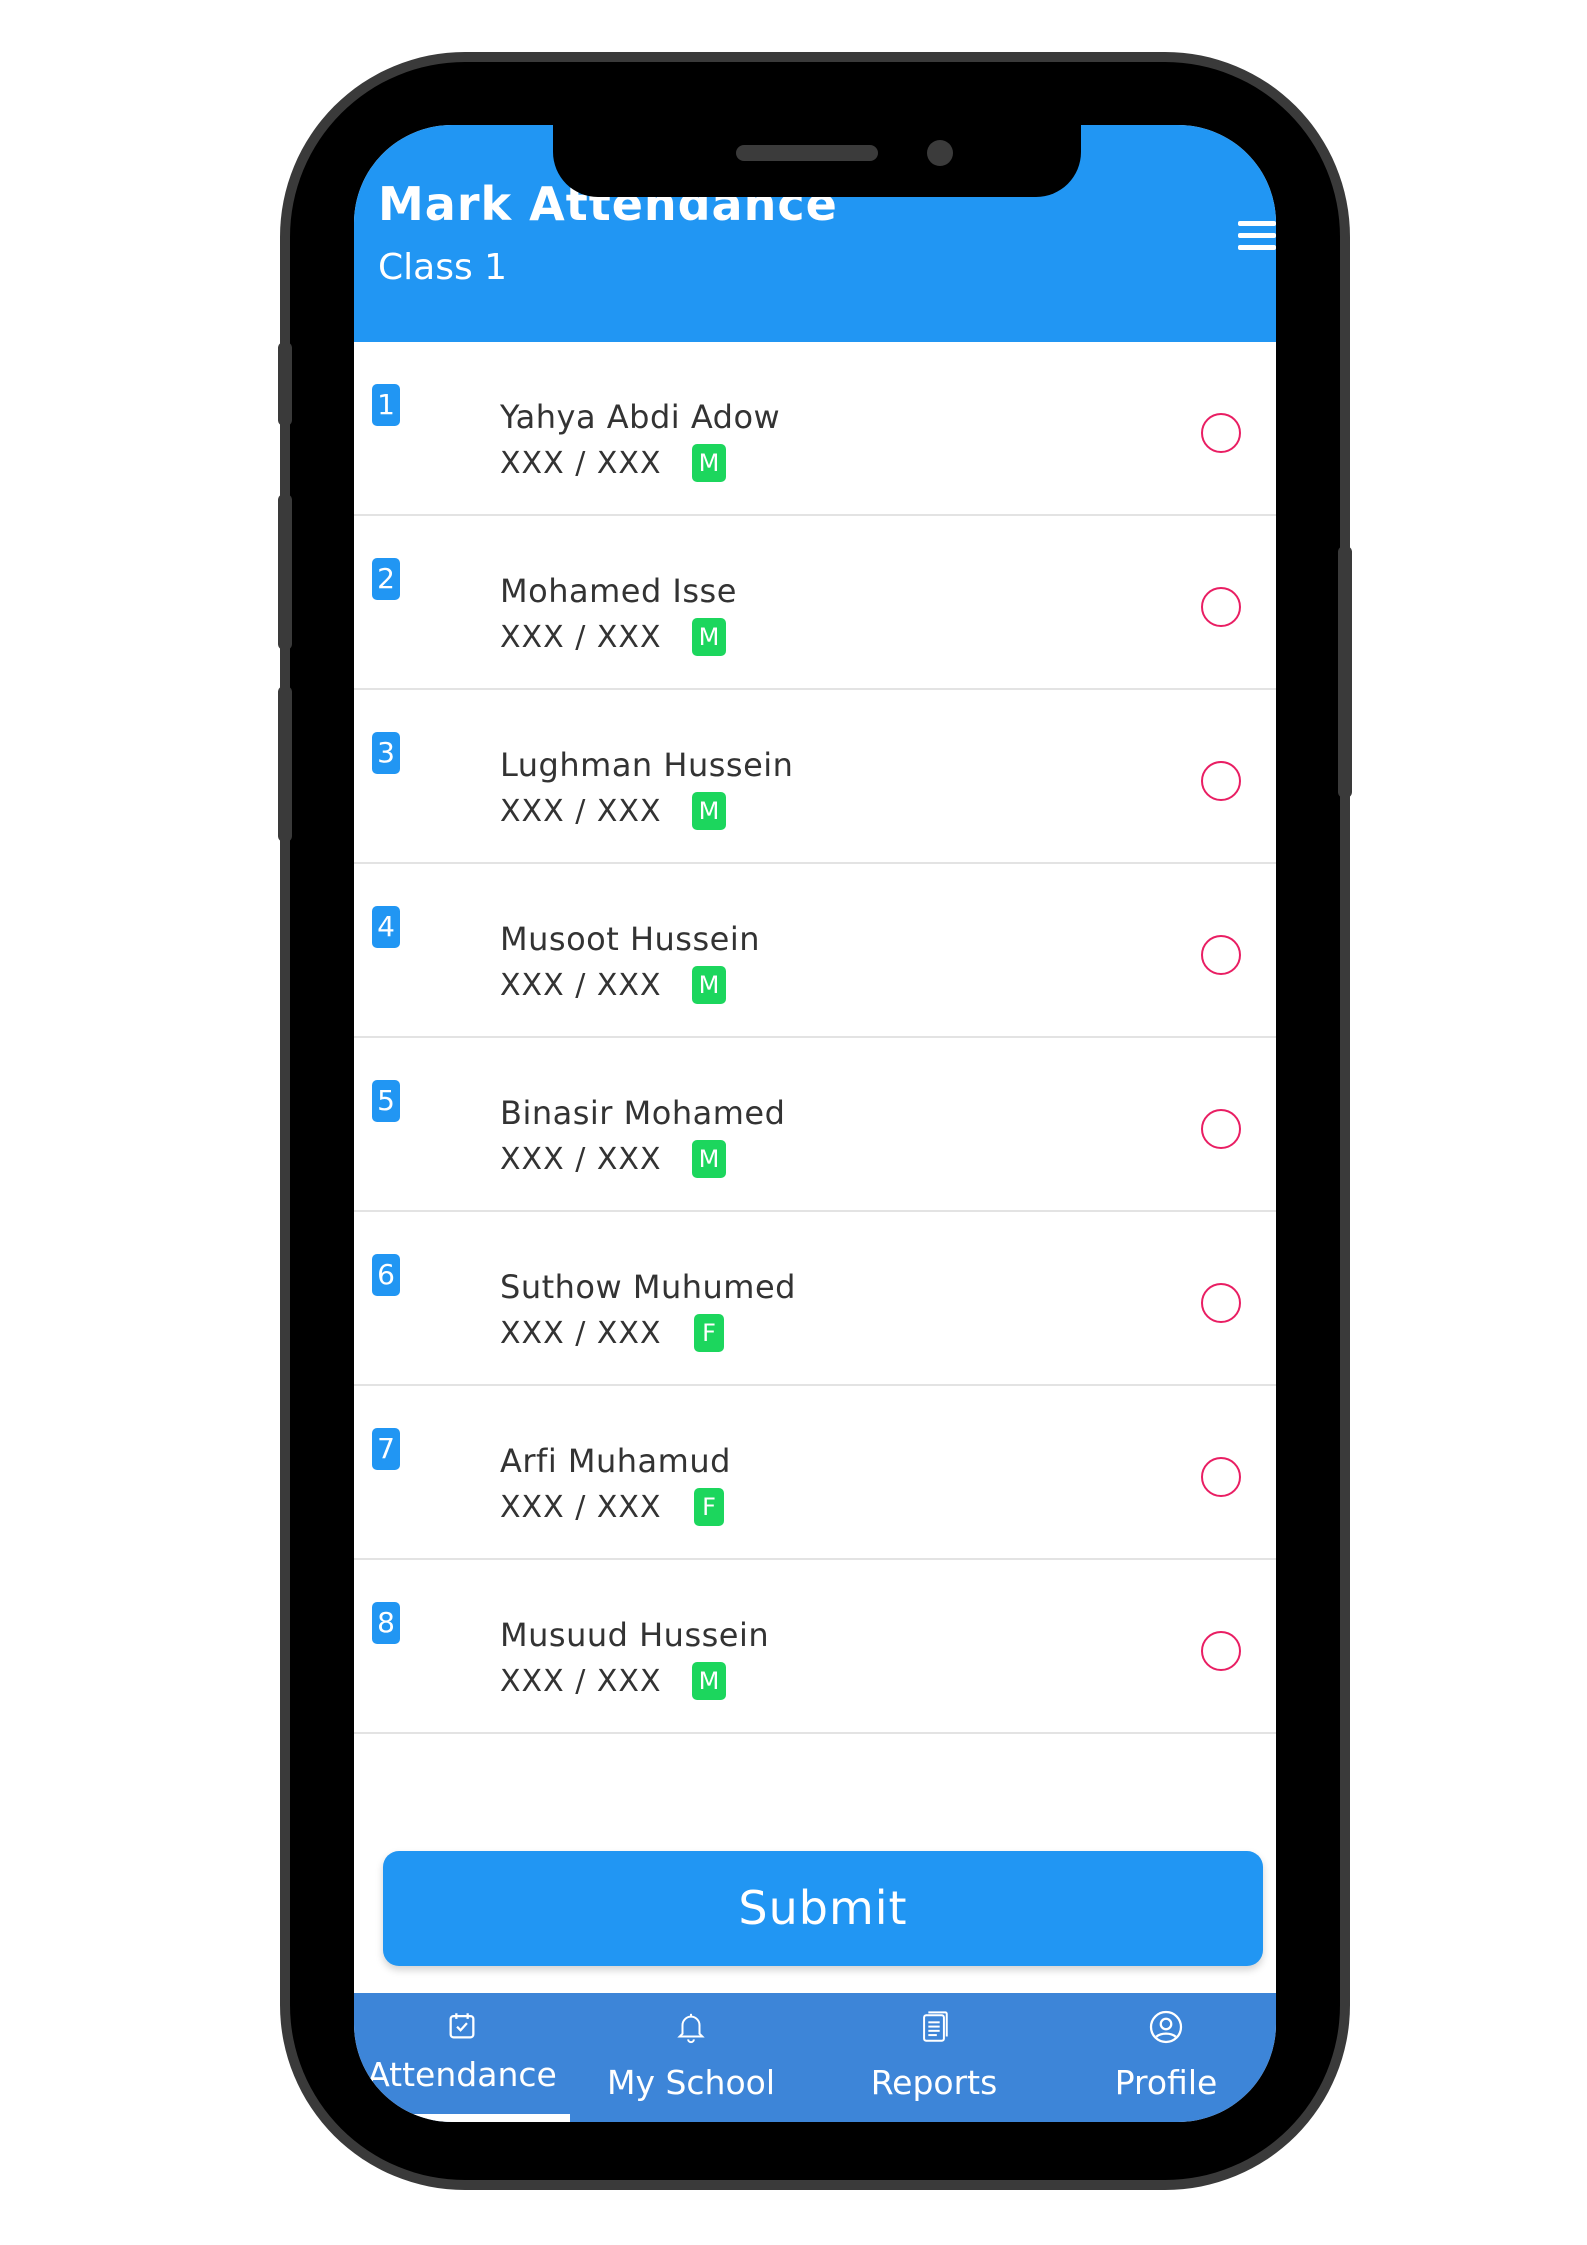 The width and height of the screenshot is (1587, 2245). I want to click on list-item: 1 Yahya Abdi Adow XXX / XXX M, so click(815, 429).